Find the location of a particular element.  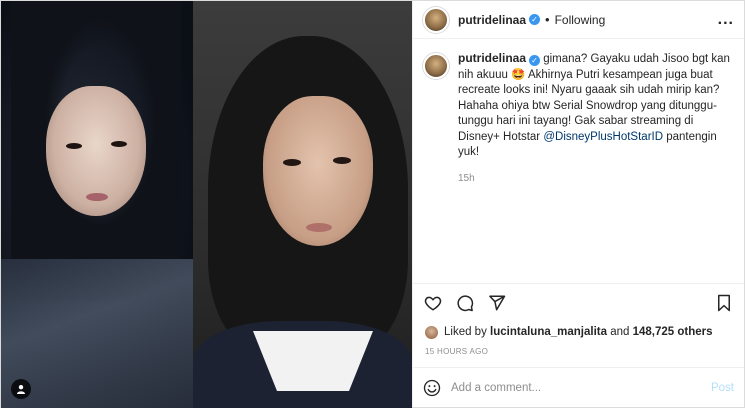

action-bar is located at coordinates (578, 302).